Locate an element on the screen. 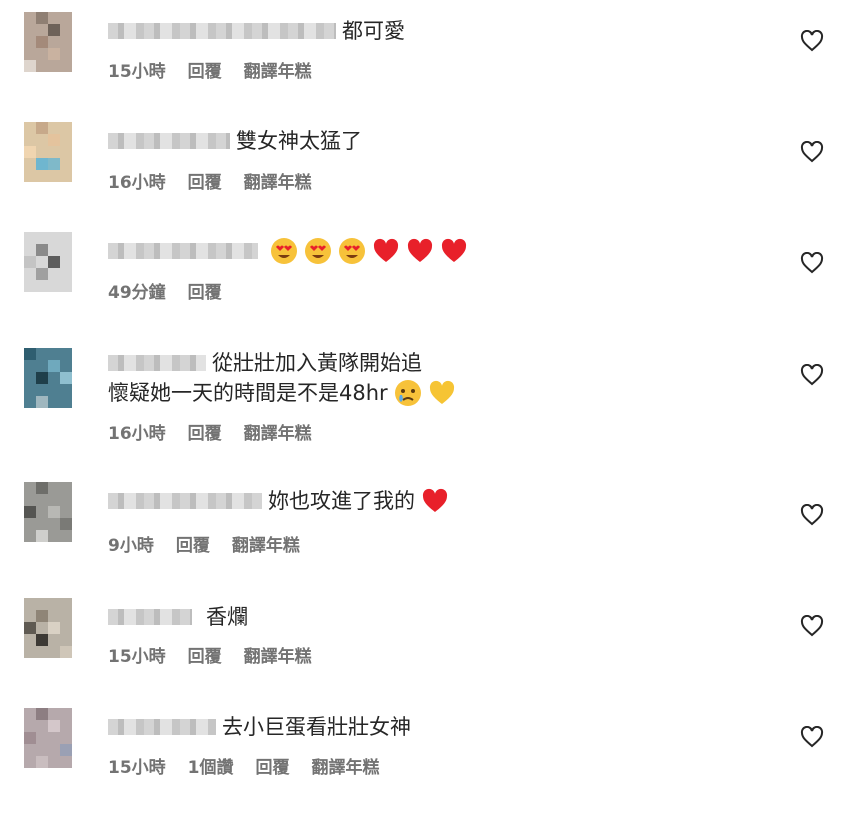  comment-text-line: 從壯壯加入黃隊開始追 is located at coordinates (428, 363).